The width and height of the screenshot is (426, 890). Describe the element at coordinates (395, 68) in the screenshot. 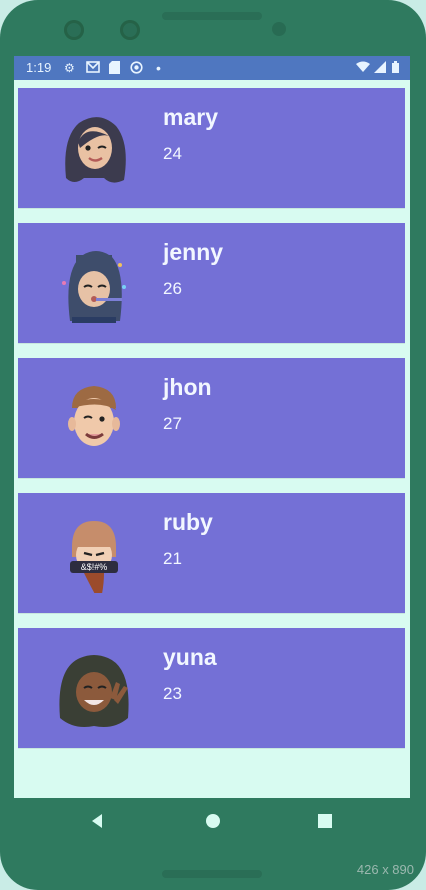

I see `battery-icon` at that location.